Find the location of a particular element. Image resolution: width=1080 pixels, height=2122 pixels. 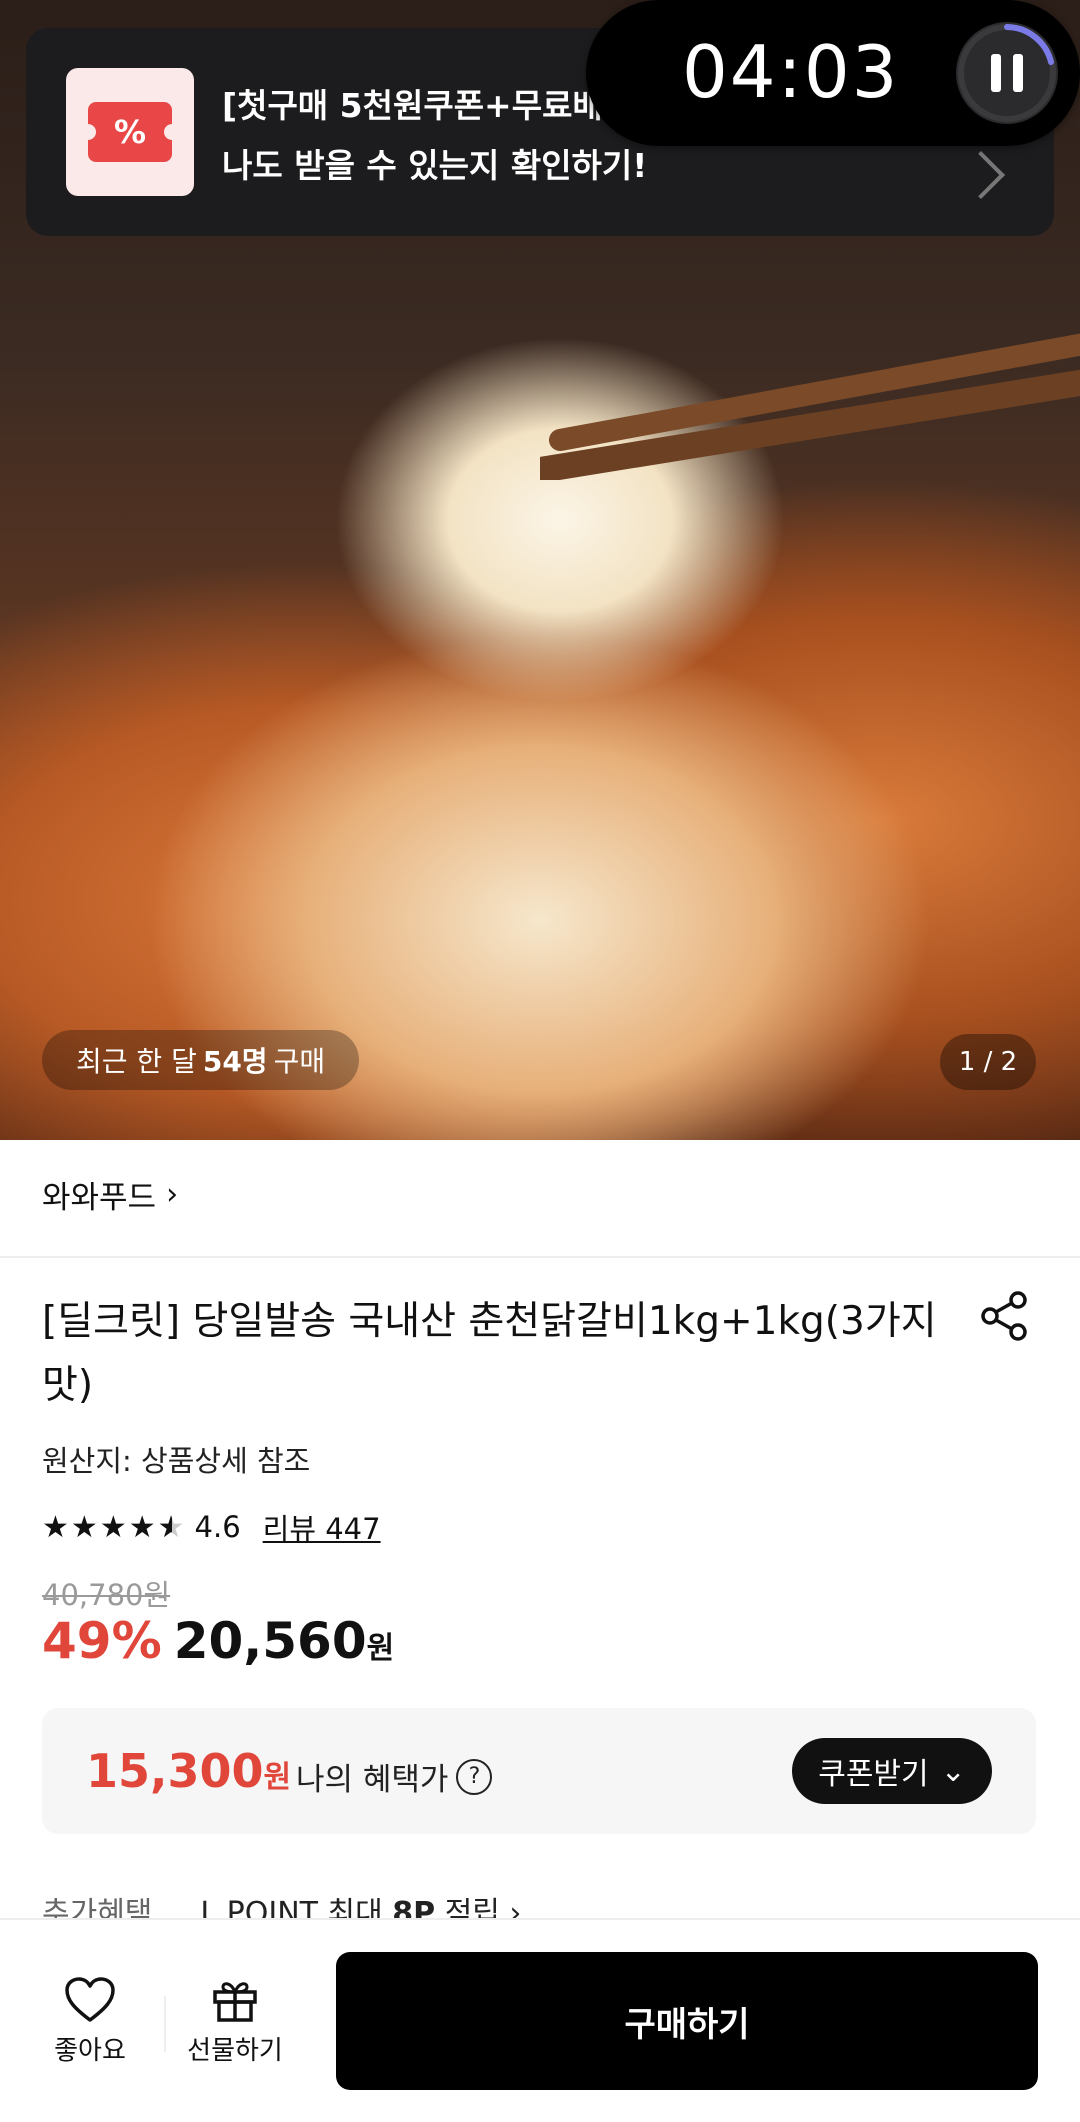

image-page-indicator: 1 / 2 is located at coordinates (988, 1062).